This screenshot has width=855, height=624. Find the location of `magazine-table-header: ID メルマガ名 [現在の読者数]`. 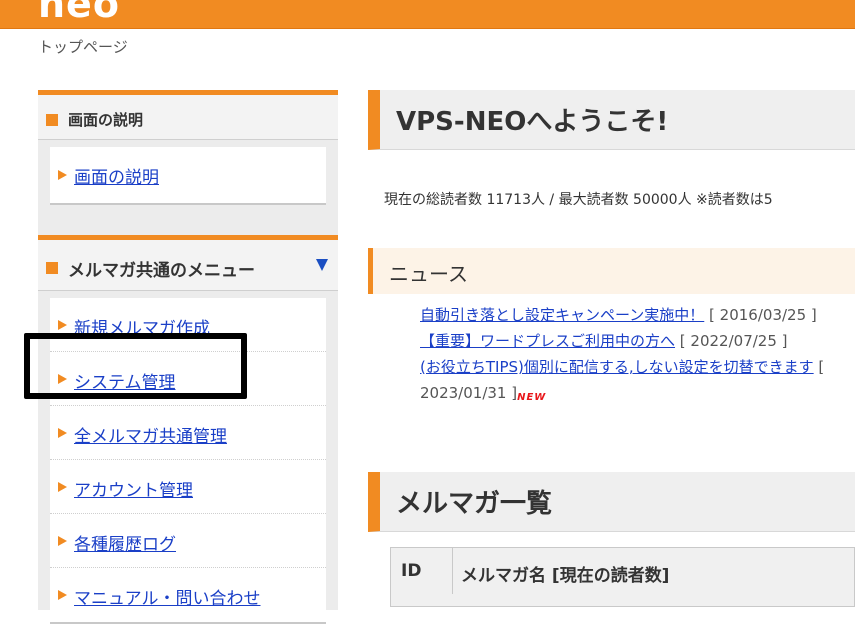

magazine-table-header: ID メルマガ名 [現在の読者数] is located at coordinates (622, 577).